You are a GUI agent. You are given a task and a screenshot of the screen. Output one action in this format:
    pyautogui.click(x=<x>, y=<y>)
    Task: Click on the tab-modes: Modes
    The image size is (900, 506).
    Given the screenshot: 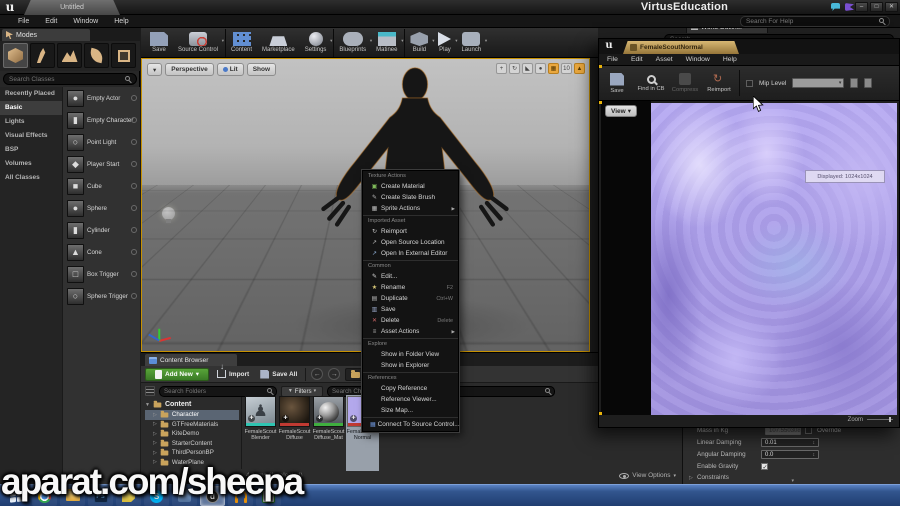 What is the action you would take?
    pyautogui.click(x=46, y=35)
    